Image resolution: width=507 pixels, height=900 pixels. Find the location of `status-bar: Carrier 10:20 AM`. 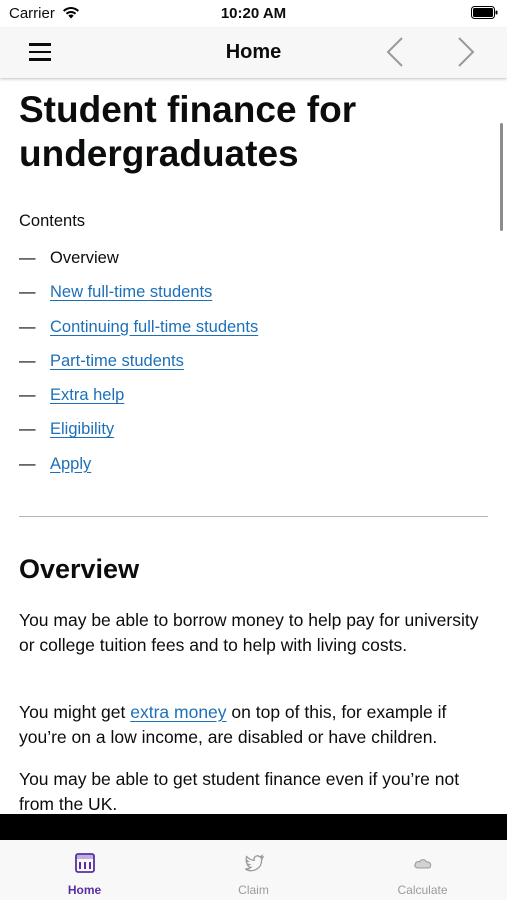

status-bar: Carrier 10:20 AM is located at coordinates (253, 14).